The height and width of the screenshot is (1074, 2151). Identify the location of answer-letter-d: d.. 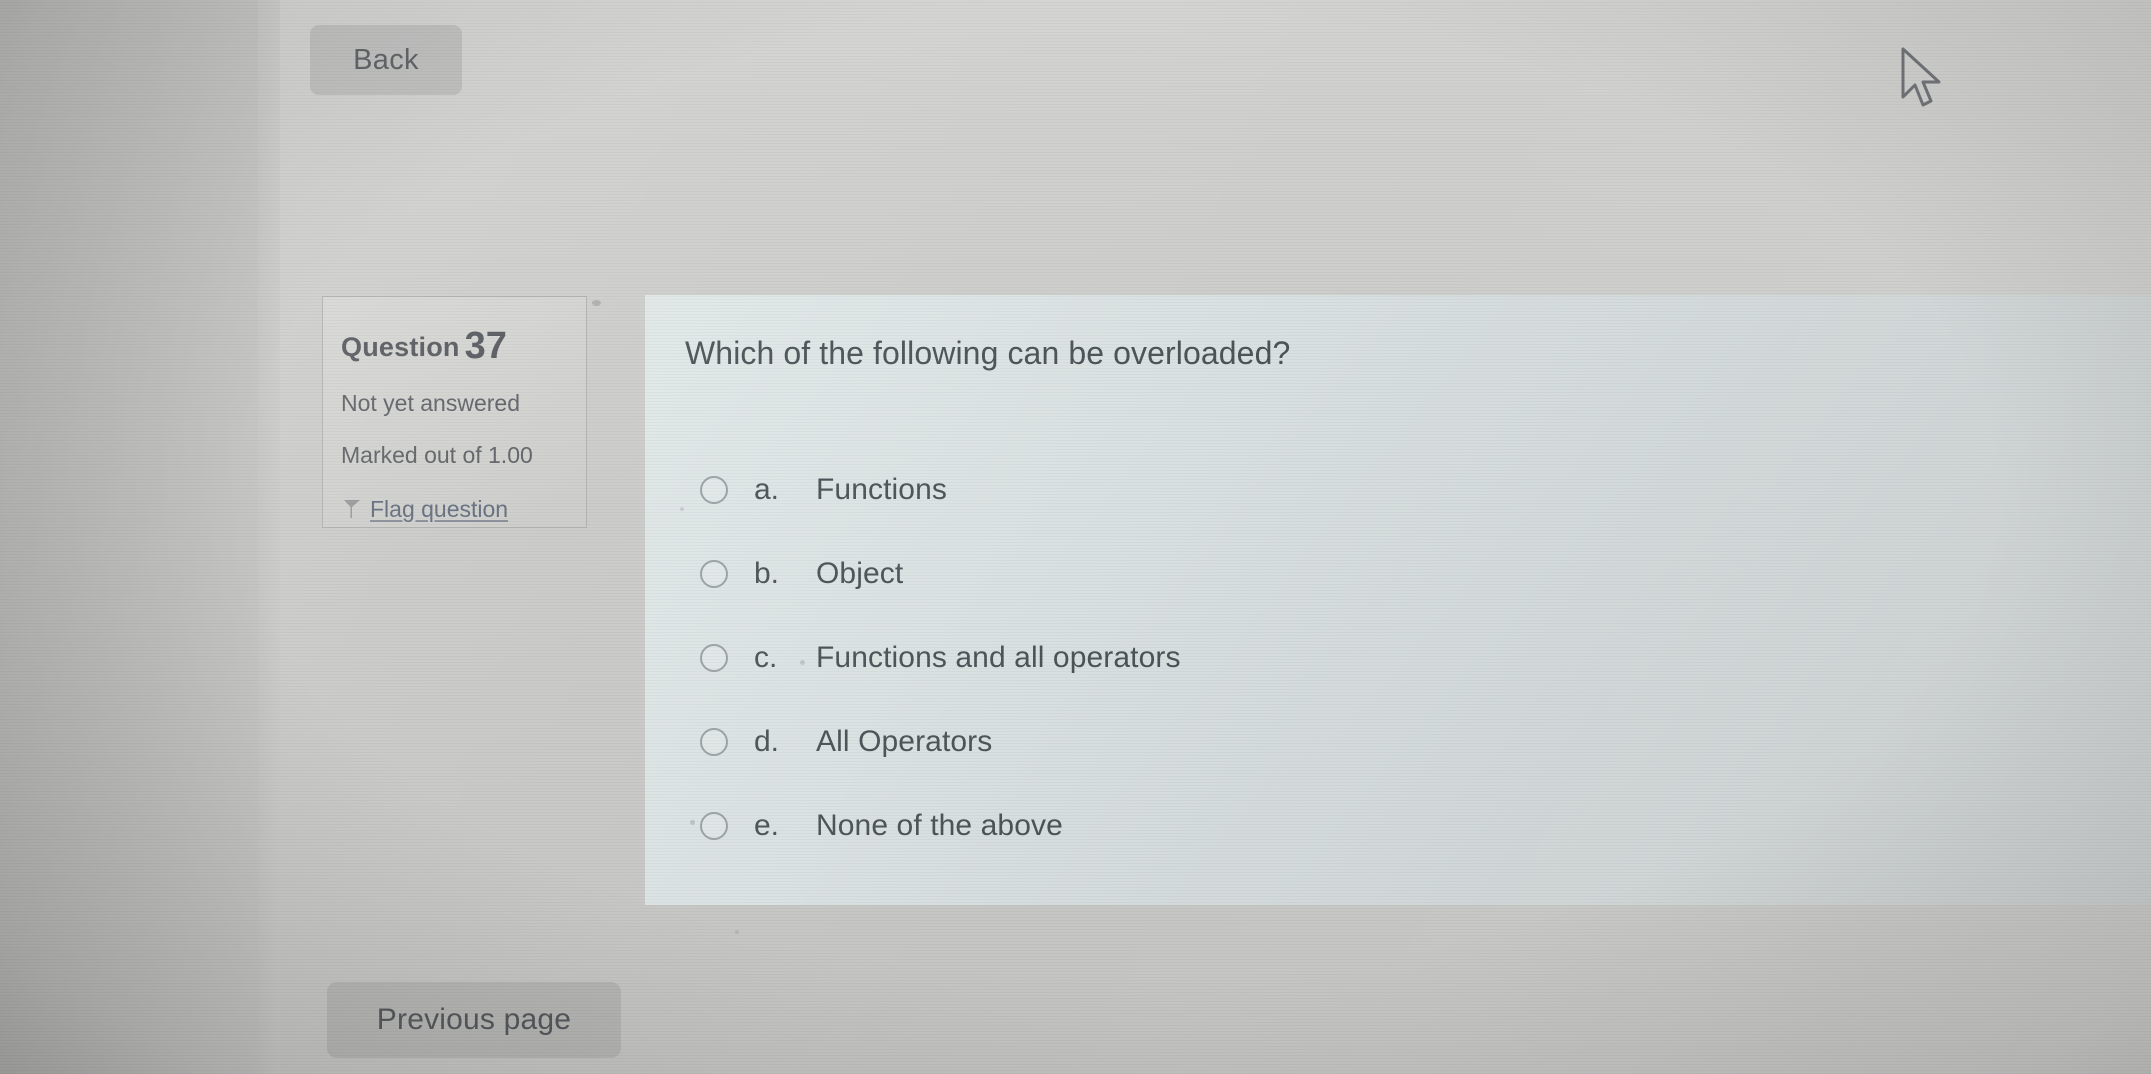
(767, 741).